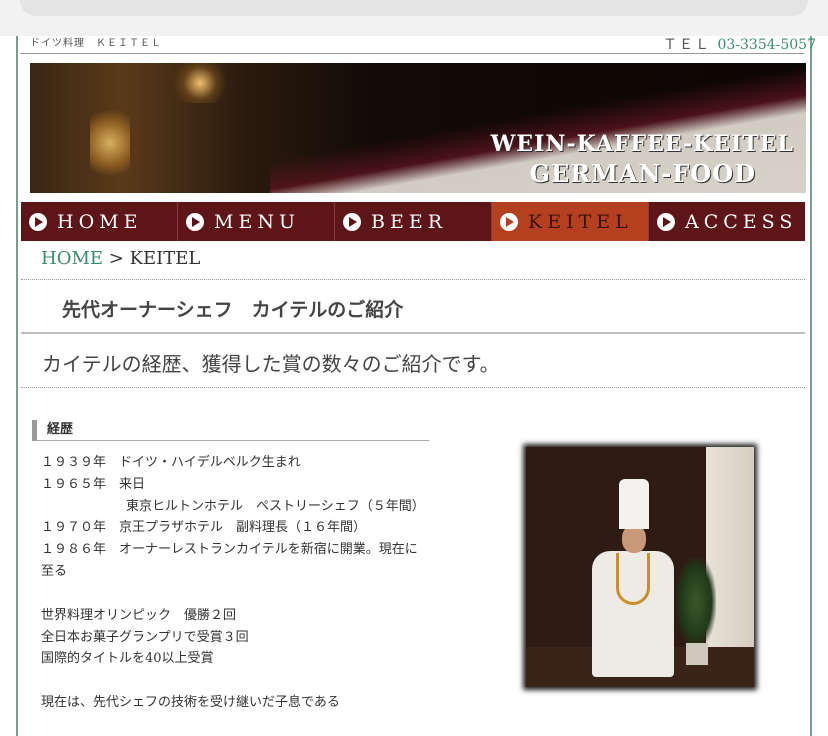 This screenshot has width=828, height=736. I want to click on award-line: 世界料理オリンピック 優勝２回, so click(139, 615).